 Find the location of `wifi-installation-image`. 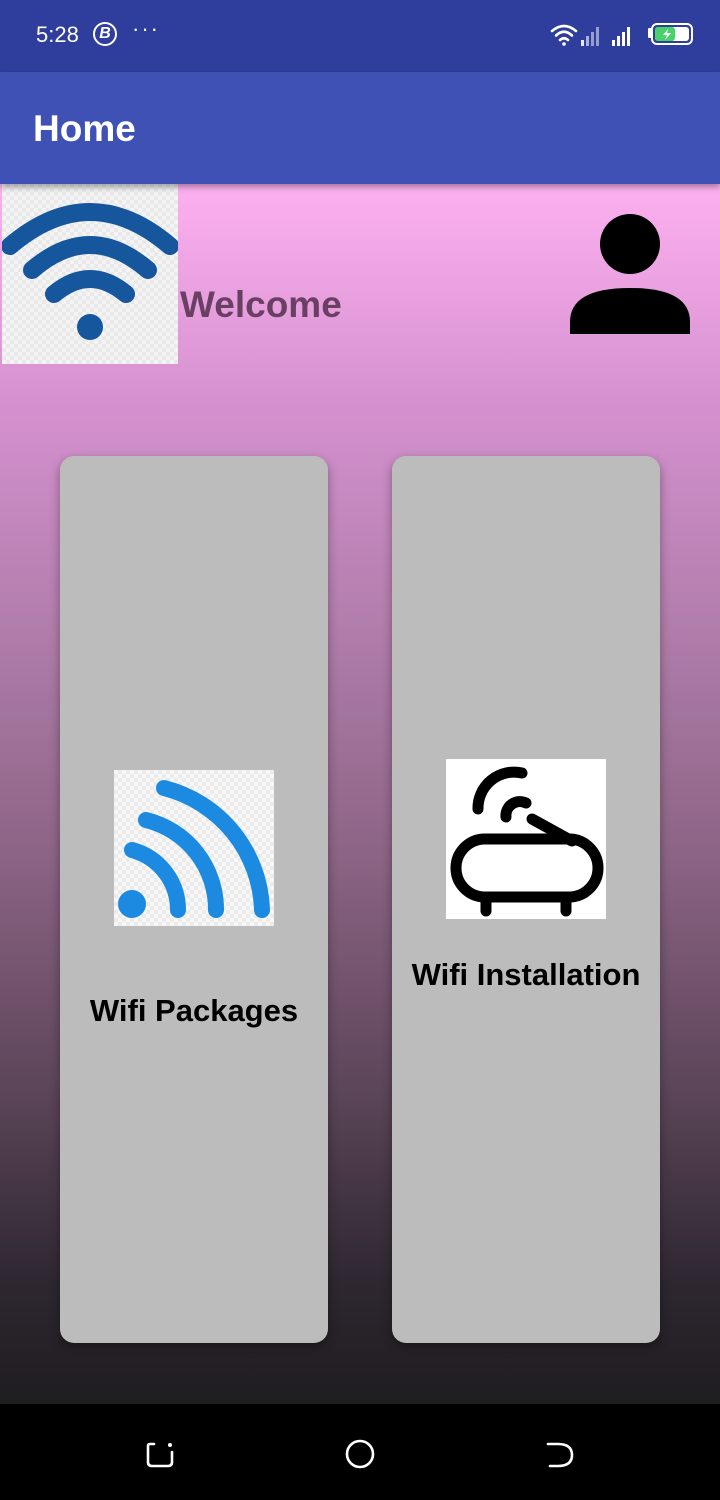

wifi-installation-image is located at coordinates (526, 839).